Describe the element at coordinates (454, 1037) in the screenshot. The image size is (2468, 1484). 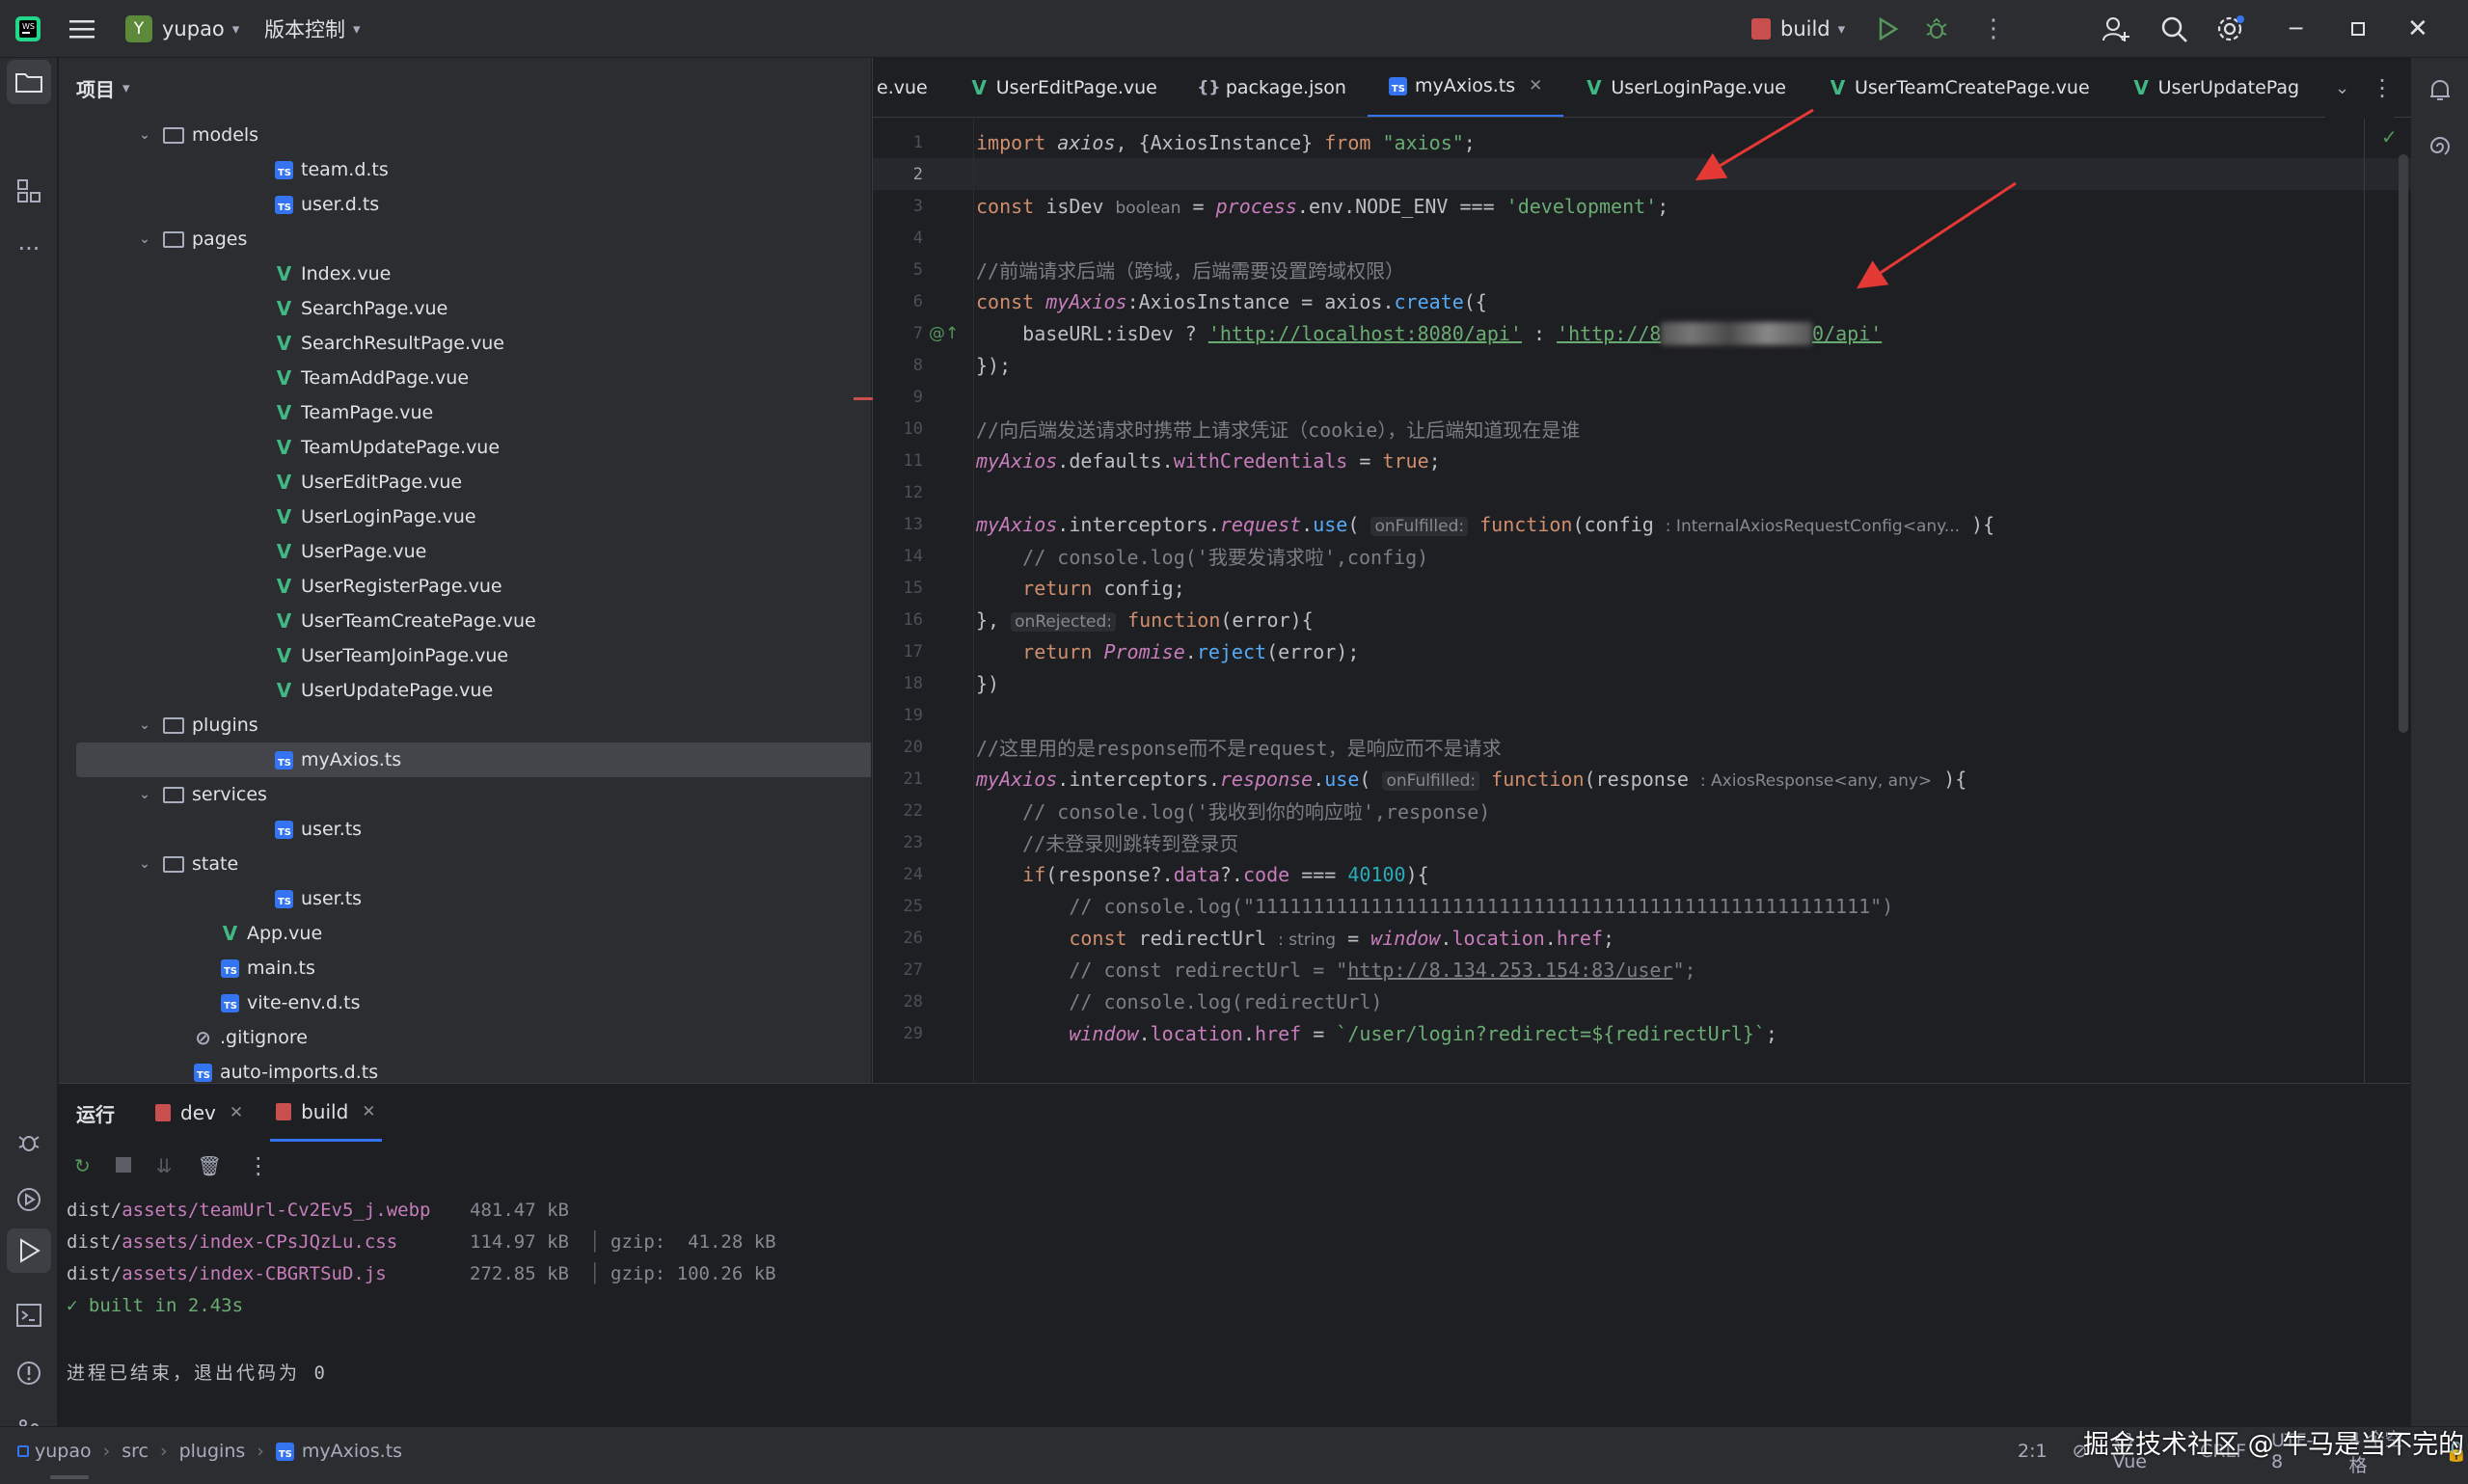
I see `tree-item: ⊘ .gitignore` at that location.